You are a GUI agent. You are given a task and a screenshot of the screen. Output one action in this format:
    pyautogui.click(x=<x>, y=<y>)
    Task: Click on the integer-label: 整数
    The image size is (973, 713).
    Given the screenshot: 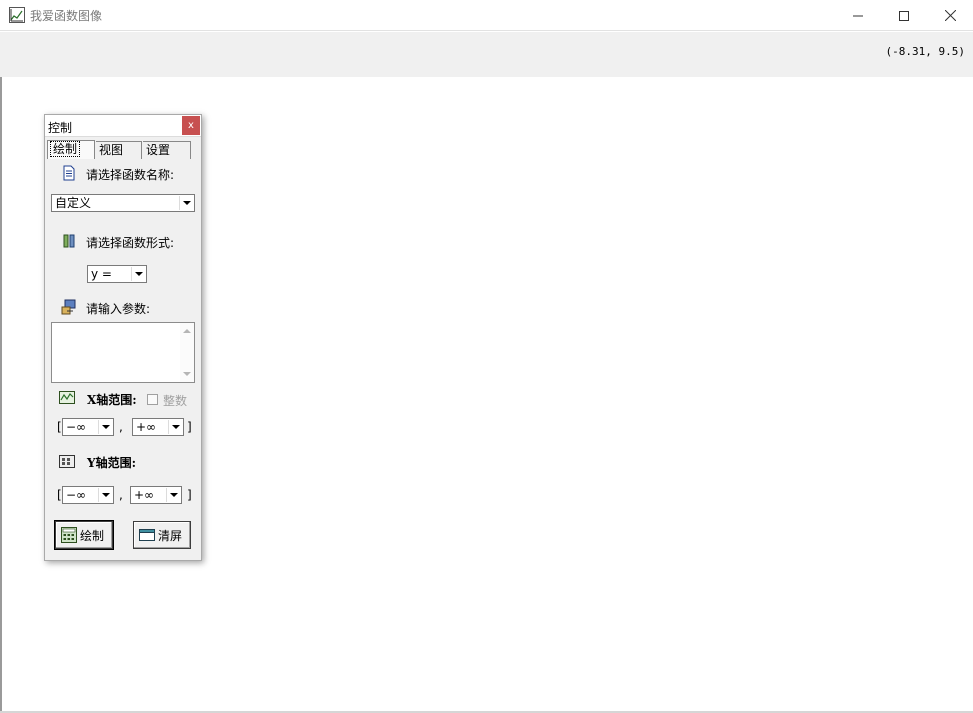 What is the action you would take?
    pyautogui.click(x=175, y=401)
    